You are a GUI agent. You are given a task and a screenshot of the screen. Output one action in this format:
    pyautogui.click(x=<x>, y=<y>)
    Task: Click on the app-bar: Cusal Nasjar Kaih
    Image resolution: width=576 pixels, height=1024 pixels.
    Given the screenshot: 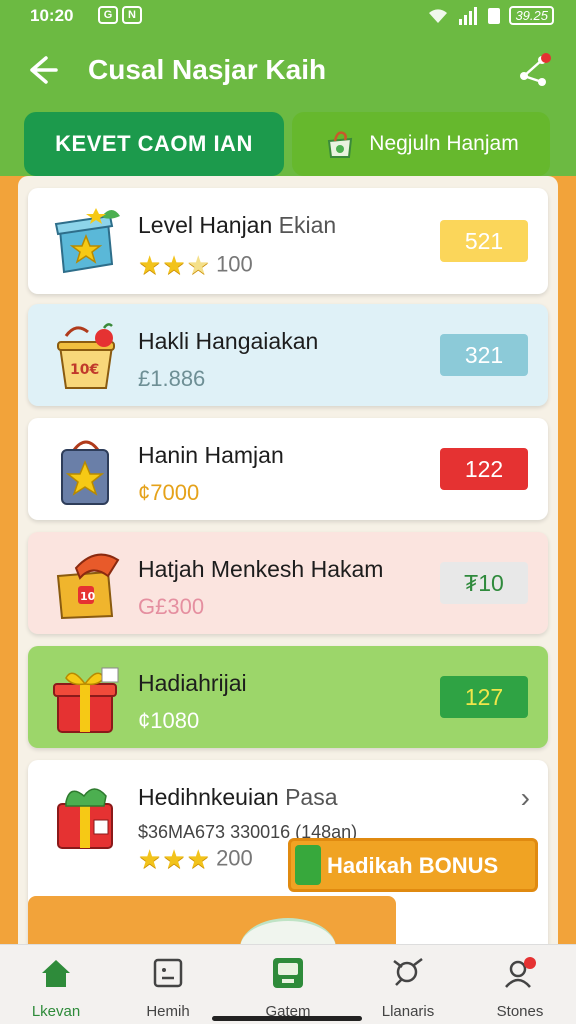 What is the action you would take?
    pyautogui.click(x=288, y=72)
    